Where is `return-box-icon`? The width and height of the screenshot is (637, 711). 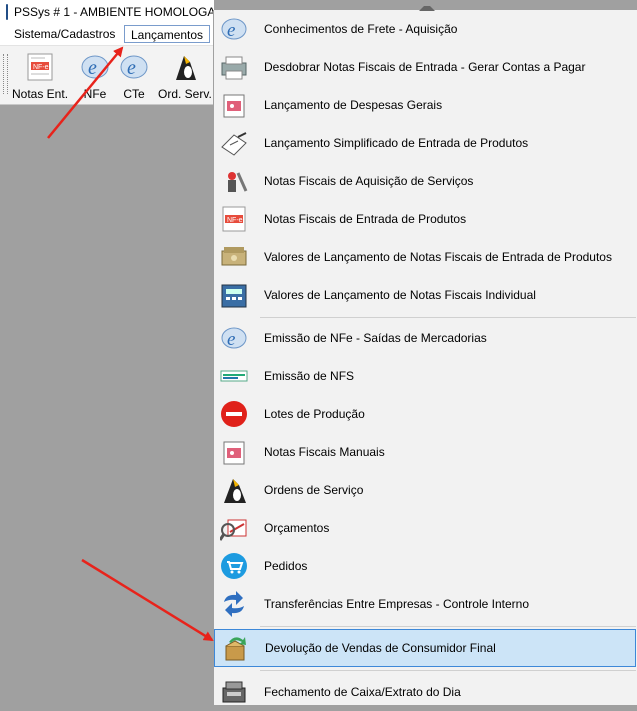 return-box-icon is located at coordinates (235, 648).